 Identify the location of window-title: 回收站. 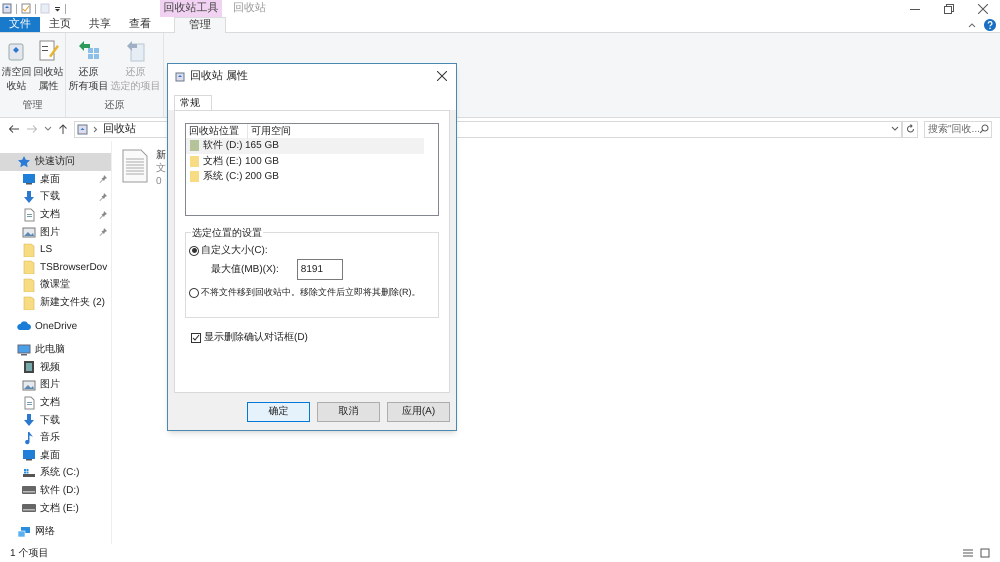
(249, 8).